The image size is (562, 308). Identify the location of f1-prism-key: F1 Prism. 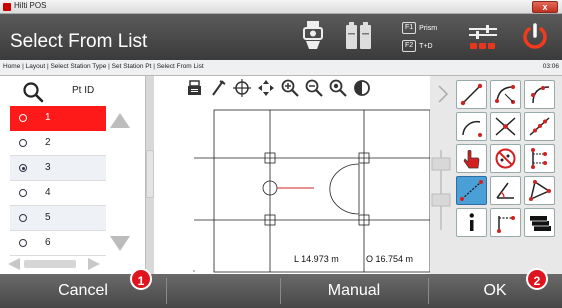
(429, 28).